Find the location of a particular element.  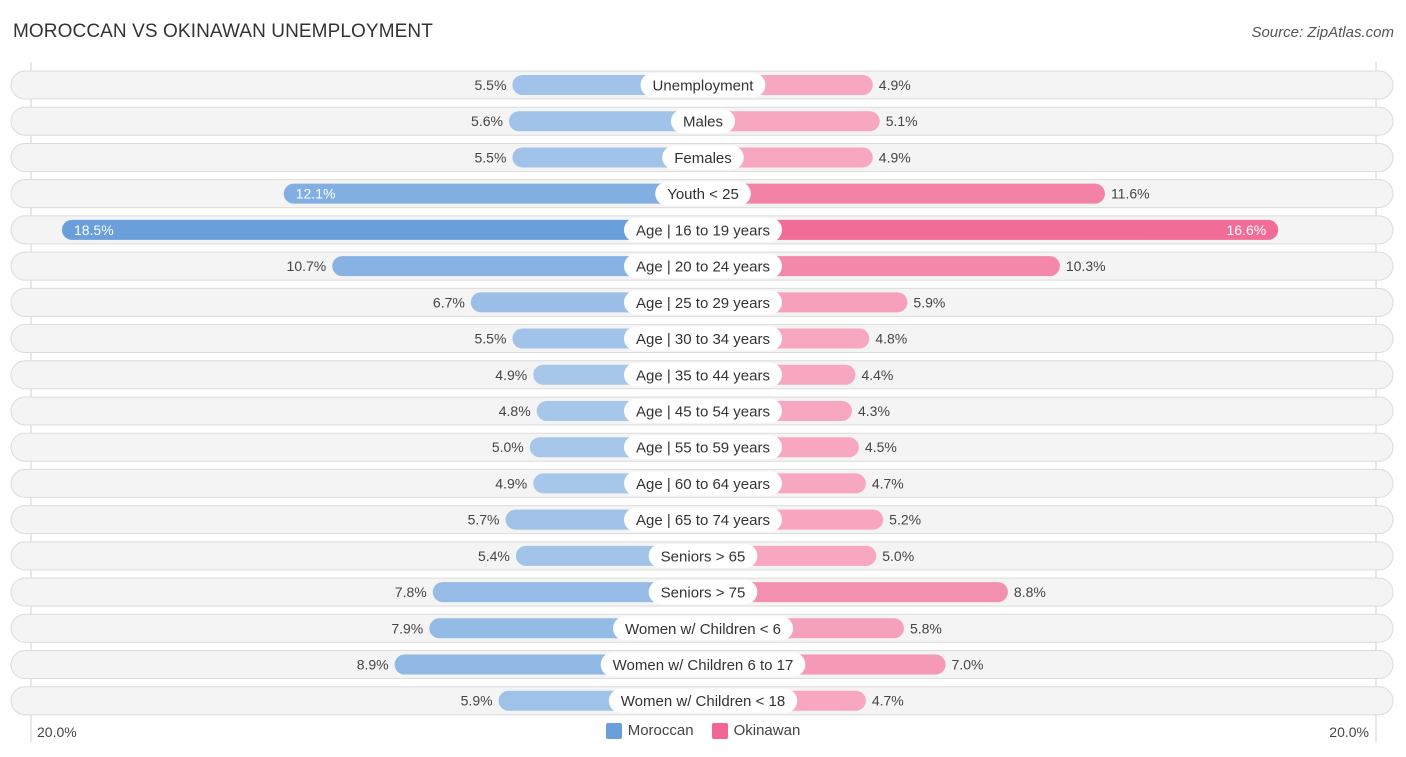

value-label-okinawan: 5.9% is located at coordinates (929, 302).